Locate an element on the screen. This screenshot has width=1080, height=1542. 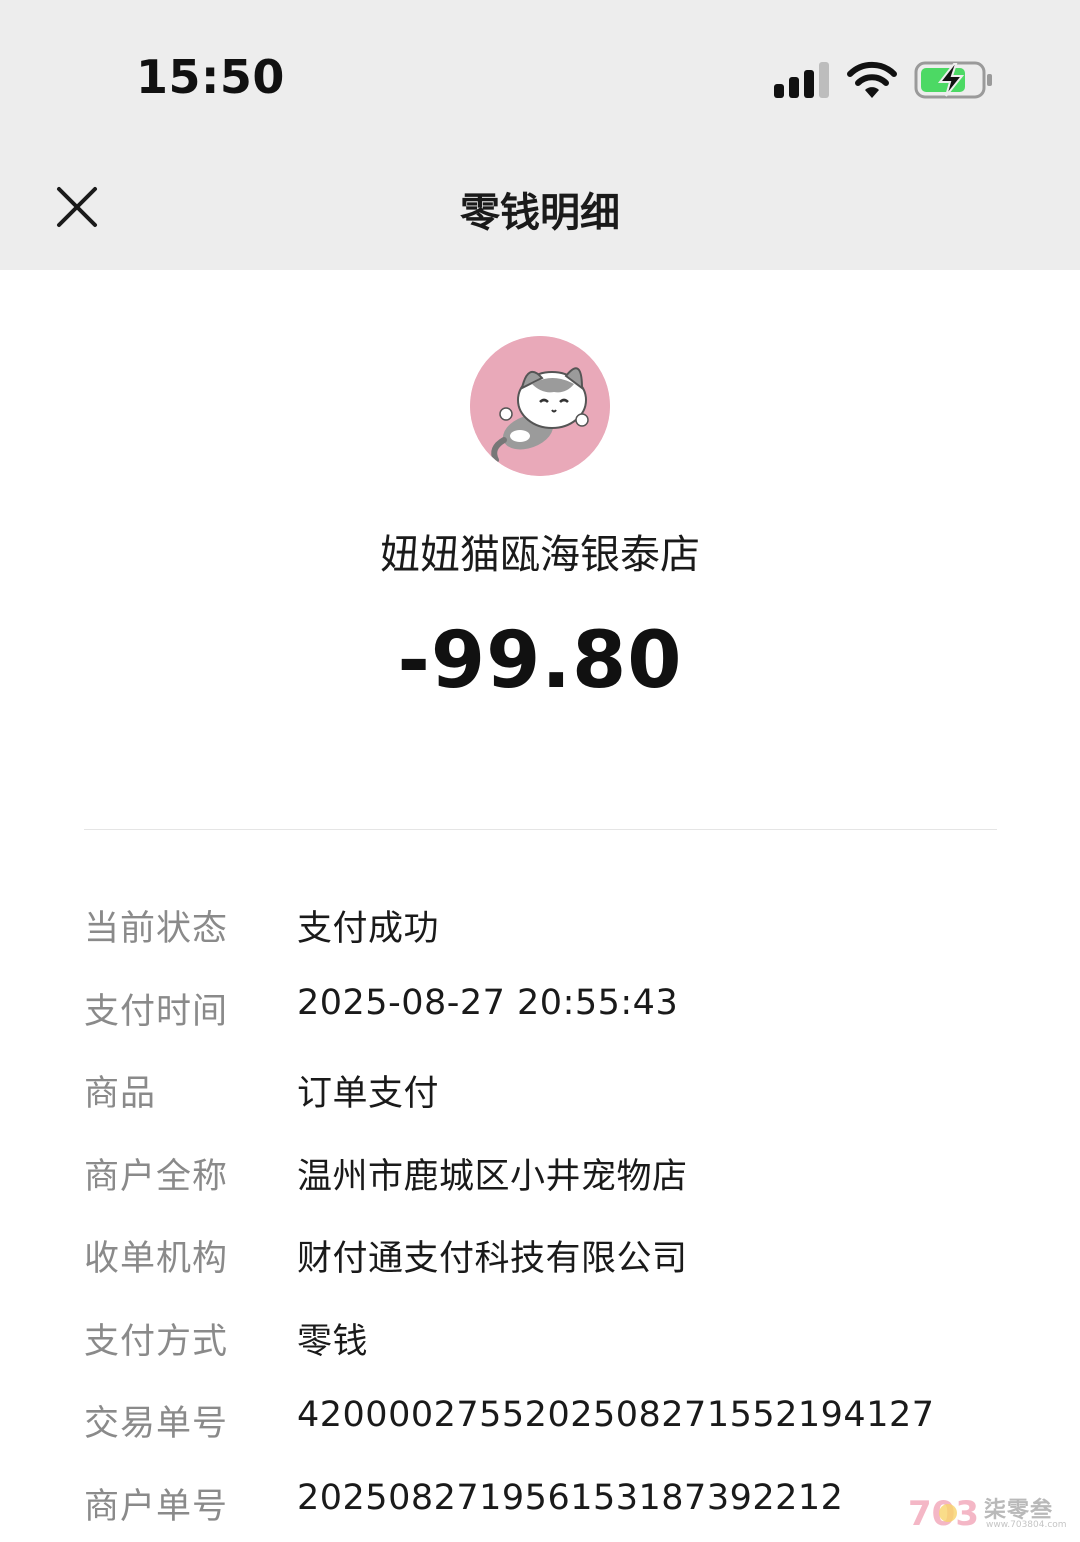
detail-value: 2025-08-27 20:55:43 is located at coordinates (488, 1002).